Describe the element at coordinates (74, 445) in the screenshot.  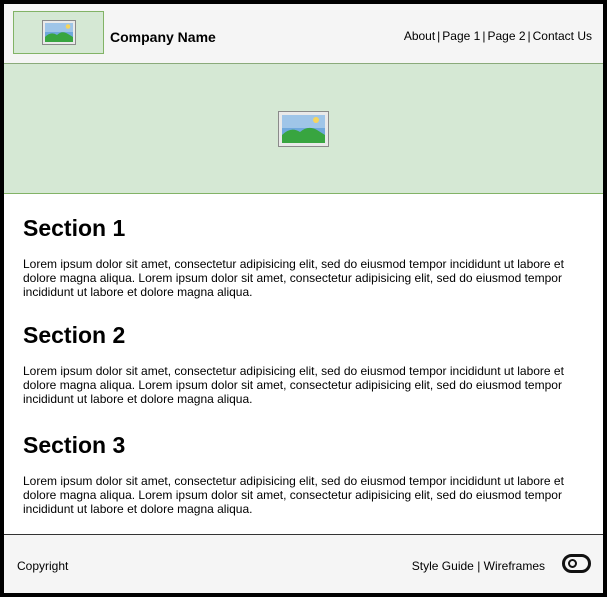
I see `section-title: Section 3` at that location.